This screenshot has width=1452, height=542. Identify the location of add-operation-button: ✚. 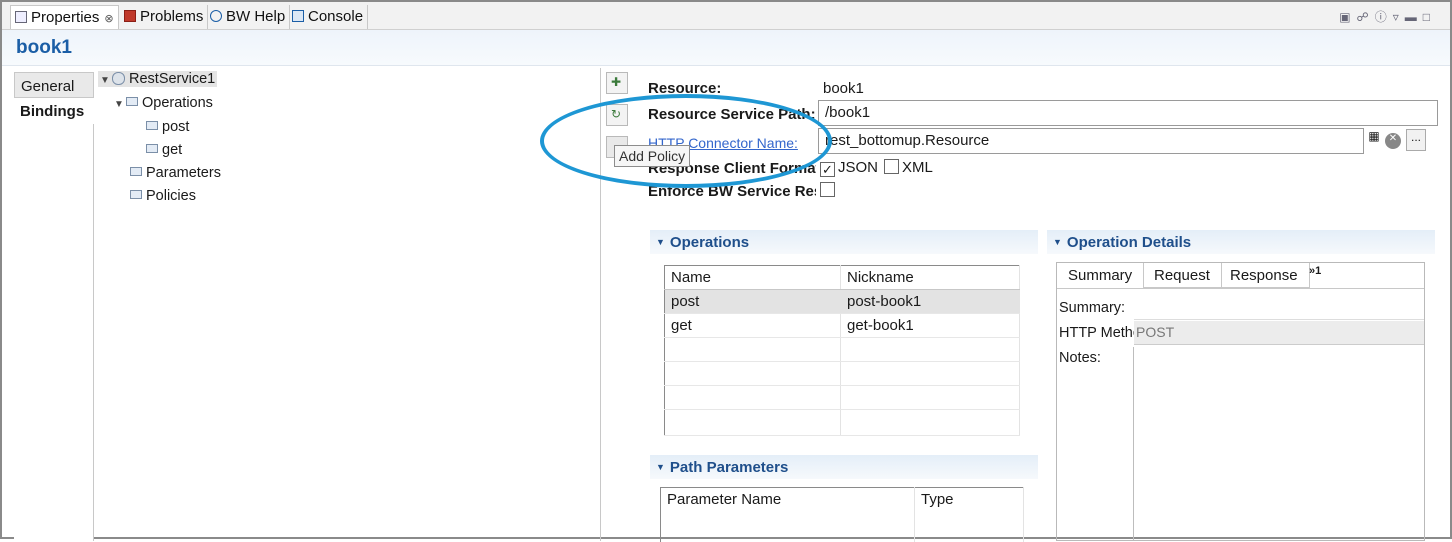
(617, 83).